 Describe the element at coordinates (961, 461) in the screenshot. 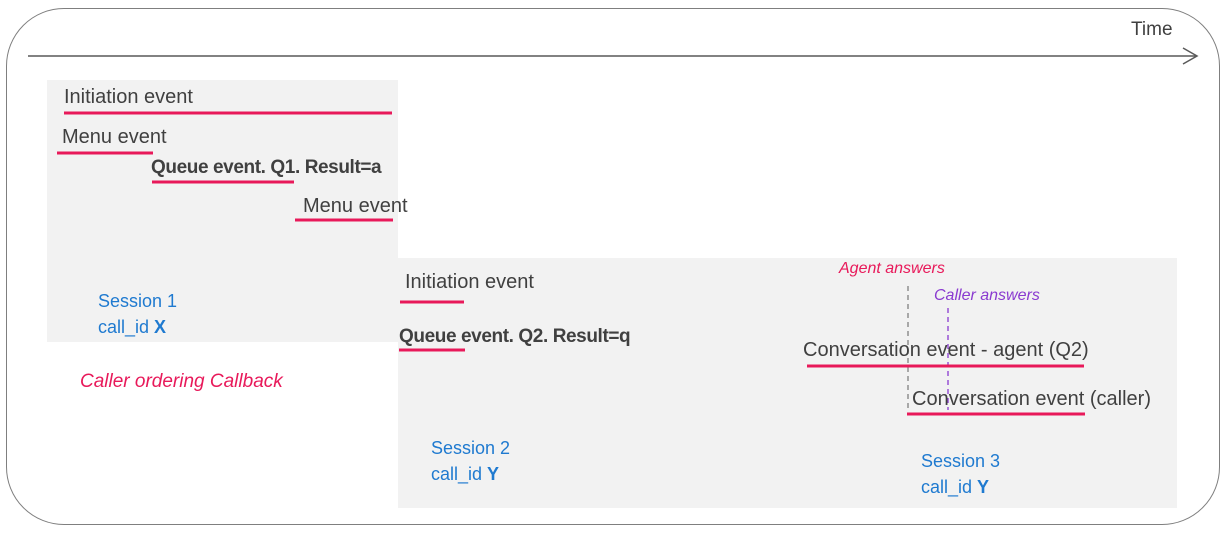

I see `session-3-name: Session 3` at that location.